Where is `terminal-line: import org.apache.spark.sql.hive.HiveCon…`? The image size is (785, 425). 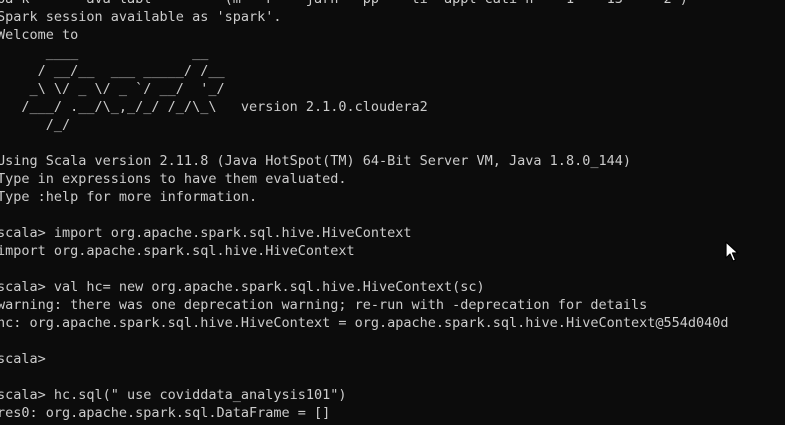 terminal-line: import org.apache.spark.sql.hive.HiveCon… is located at coordinates (177, 251).